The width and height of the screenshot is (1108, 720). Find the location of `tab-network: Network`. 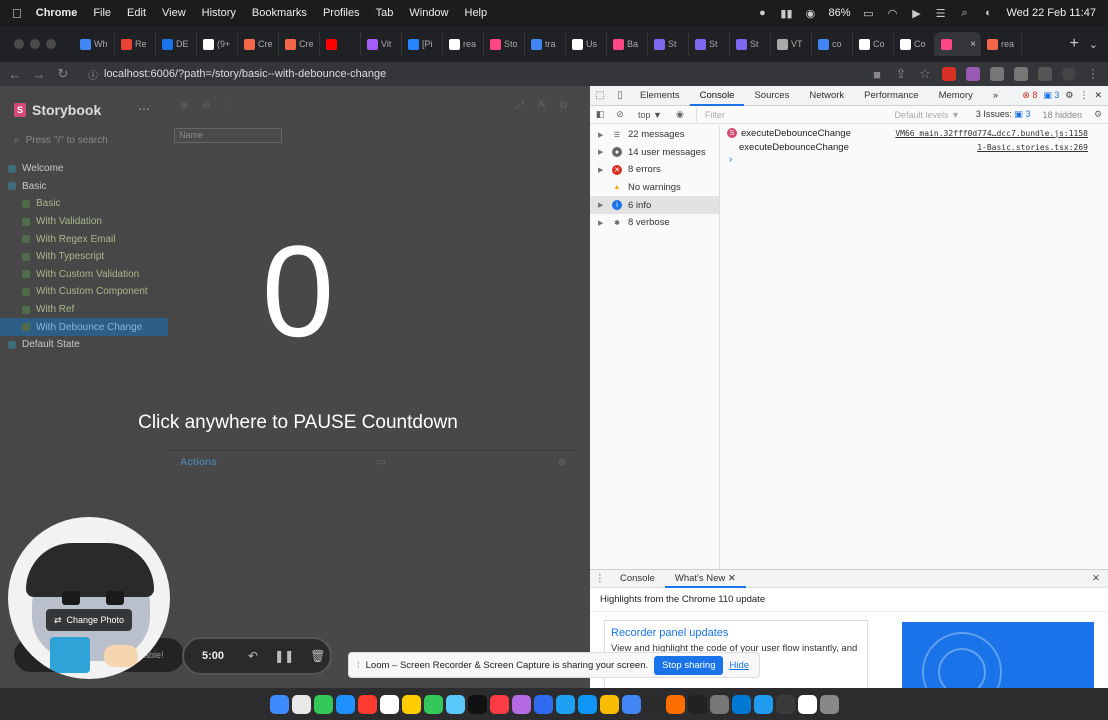

tab-network: Network is located at coordinates (826, 96).